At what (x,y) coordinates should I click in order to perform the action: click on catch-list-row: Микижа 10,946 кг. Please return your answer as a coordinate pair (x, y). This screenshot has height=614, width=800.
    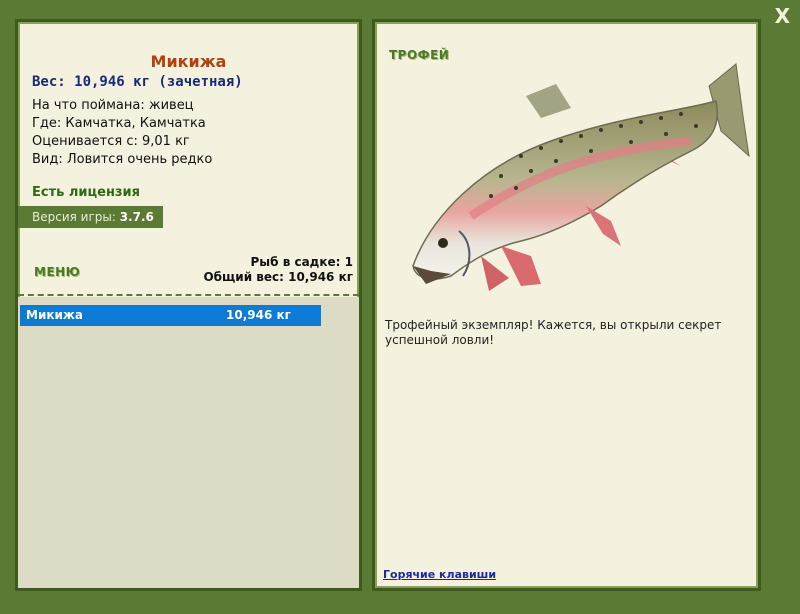
    Looking at the image, I should click on (170, 315).